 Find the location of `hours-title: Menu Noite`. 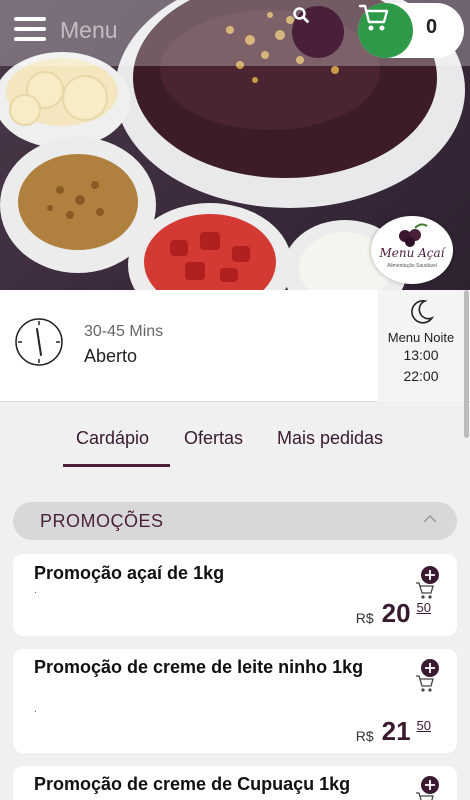

hours-title: Menu Noite is located at coordinates (421, 337).